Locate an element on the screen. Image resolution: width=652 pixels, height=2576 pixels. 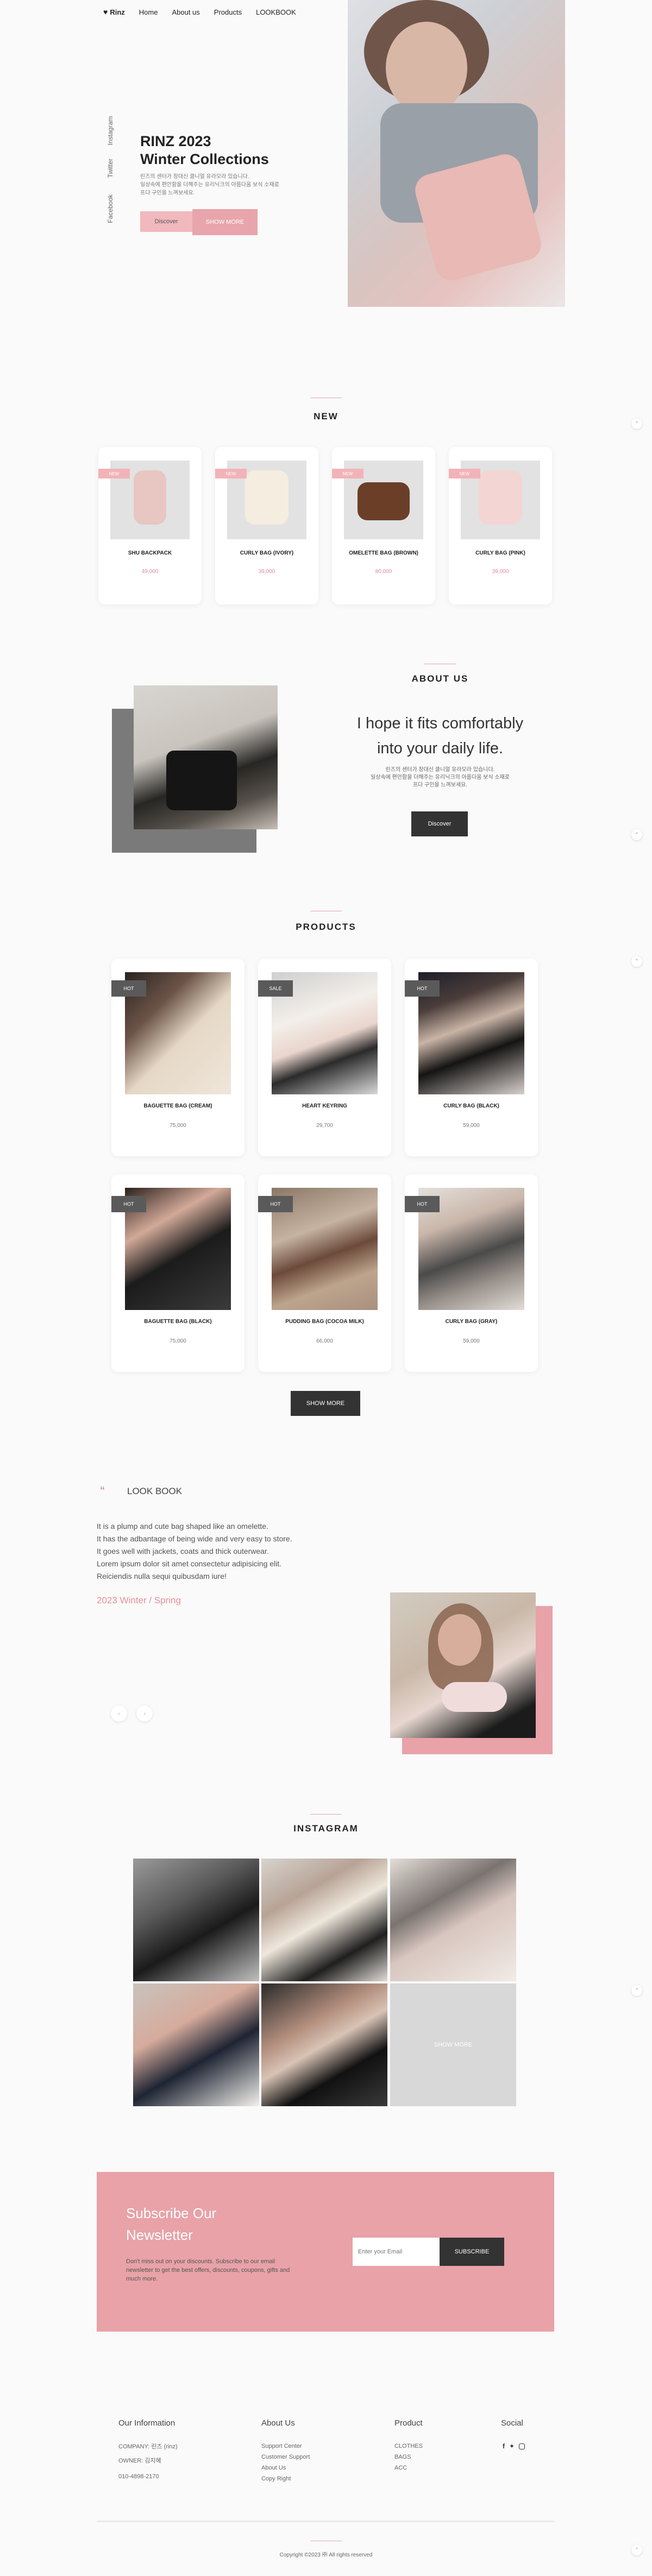
logo: ♥ Rinz is located at coordinates (114, 12).